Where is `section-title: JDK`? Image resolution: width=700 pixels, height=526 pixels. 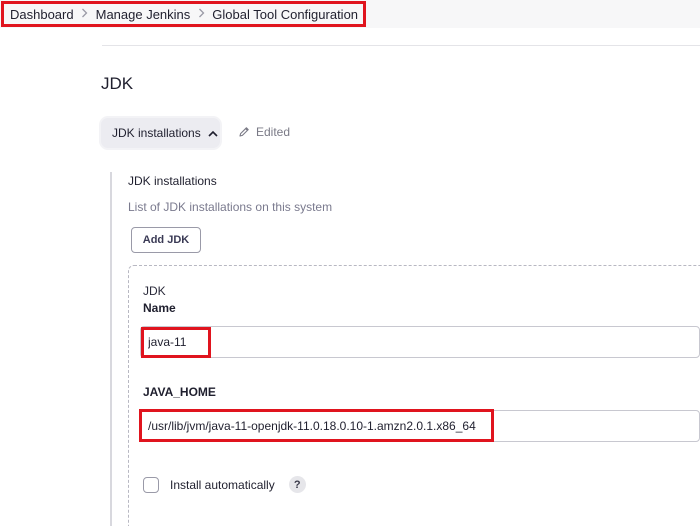
section-title: JDK is located at coordinates (117, 83).